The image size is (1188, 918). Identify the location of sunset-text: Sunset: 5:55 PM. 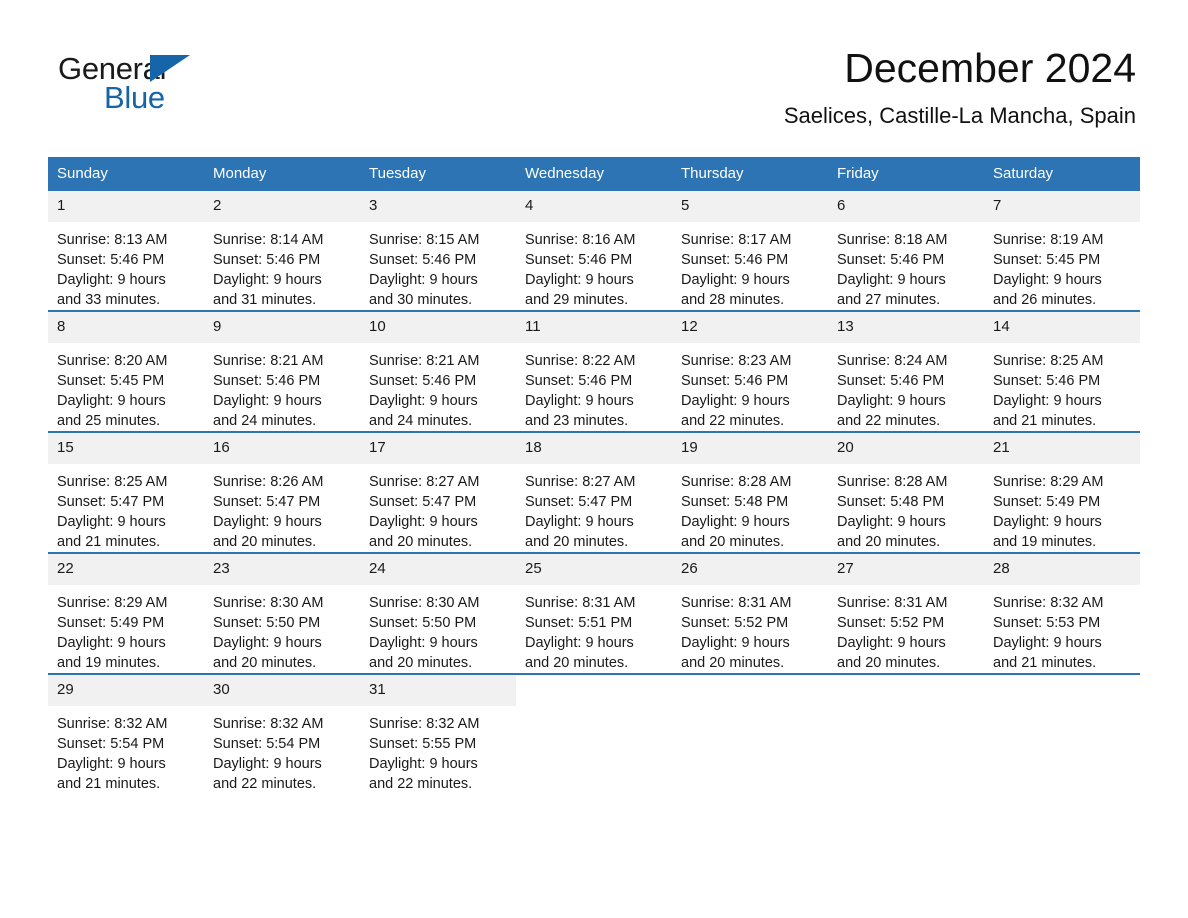
(423, 744).